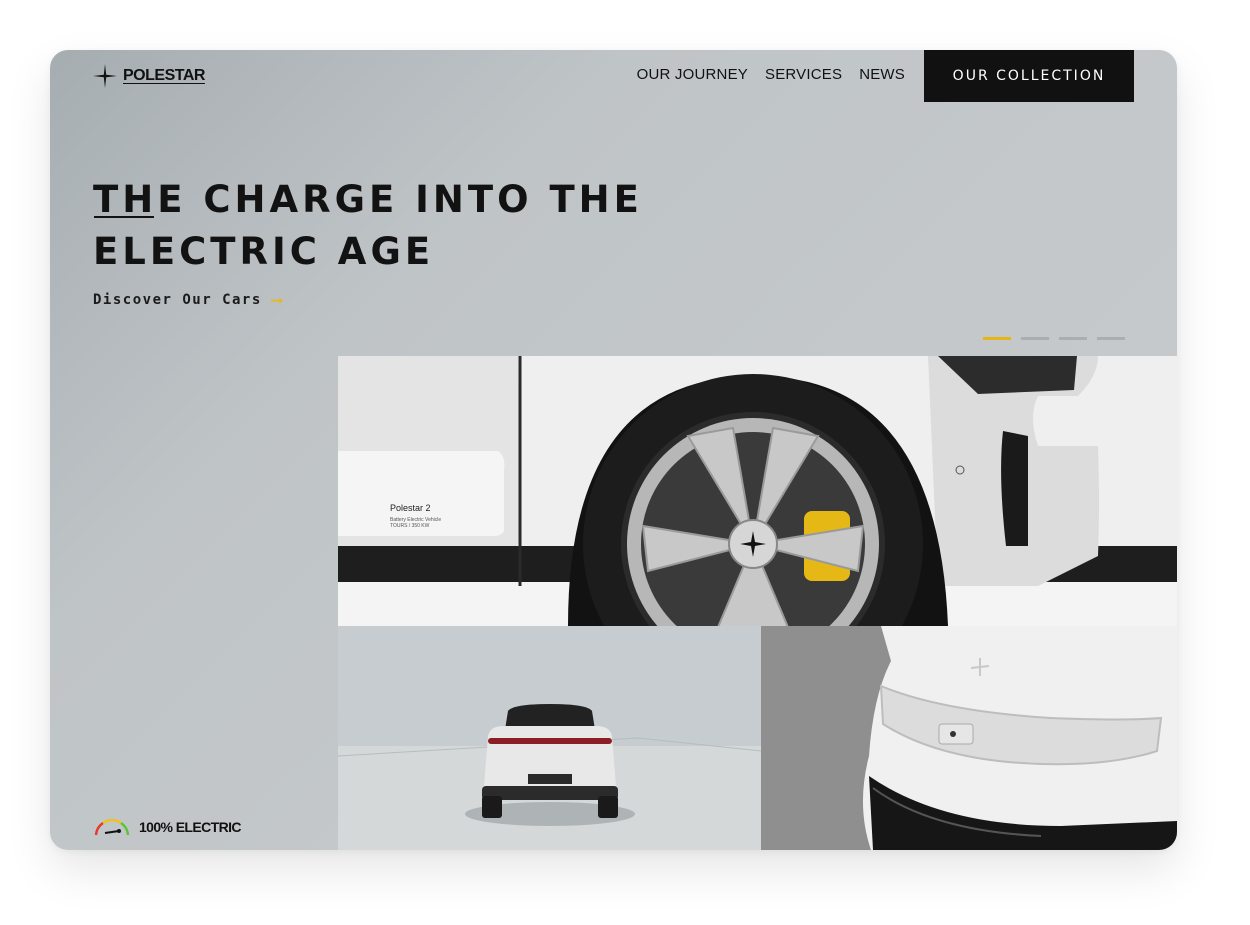 Image resolution: width=1250 pixels, height=925 pixels. I want to click on discover-label: Discover Our Cars, so click(177, 299).